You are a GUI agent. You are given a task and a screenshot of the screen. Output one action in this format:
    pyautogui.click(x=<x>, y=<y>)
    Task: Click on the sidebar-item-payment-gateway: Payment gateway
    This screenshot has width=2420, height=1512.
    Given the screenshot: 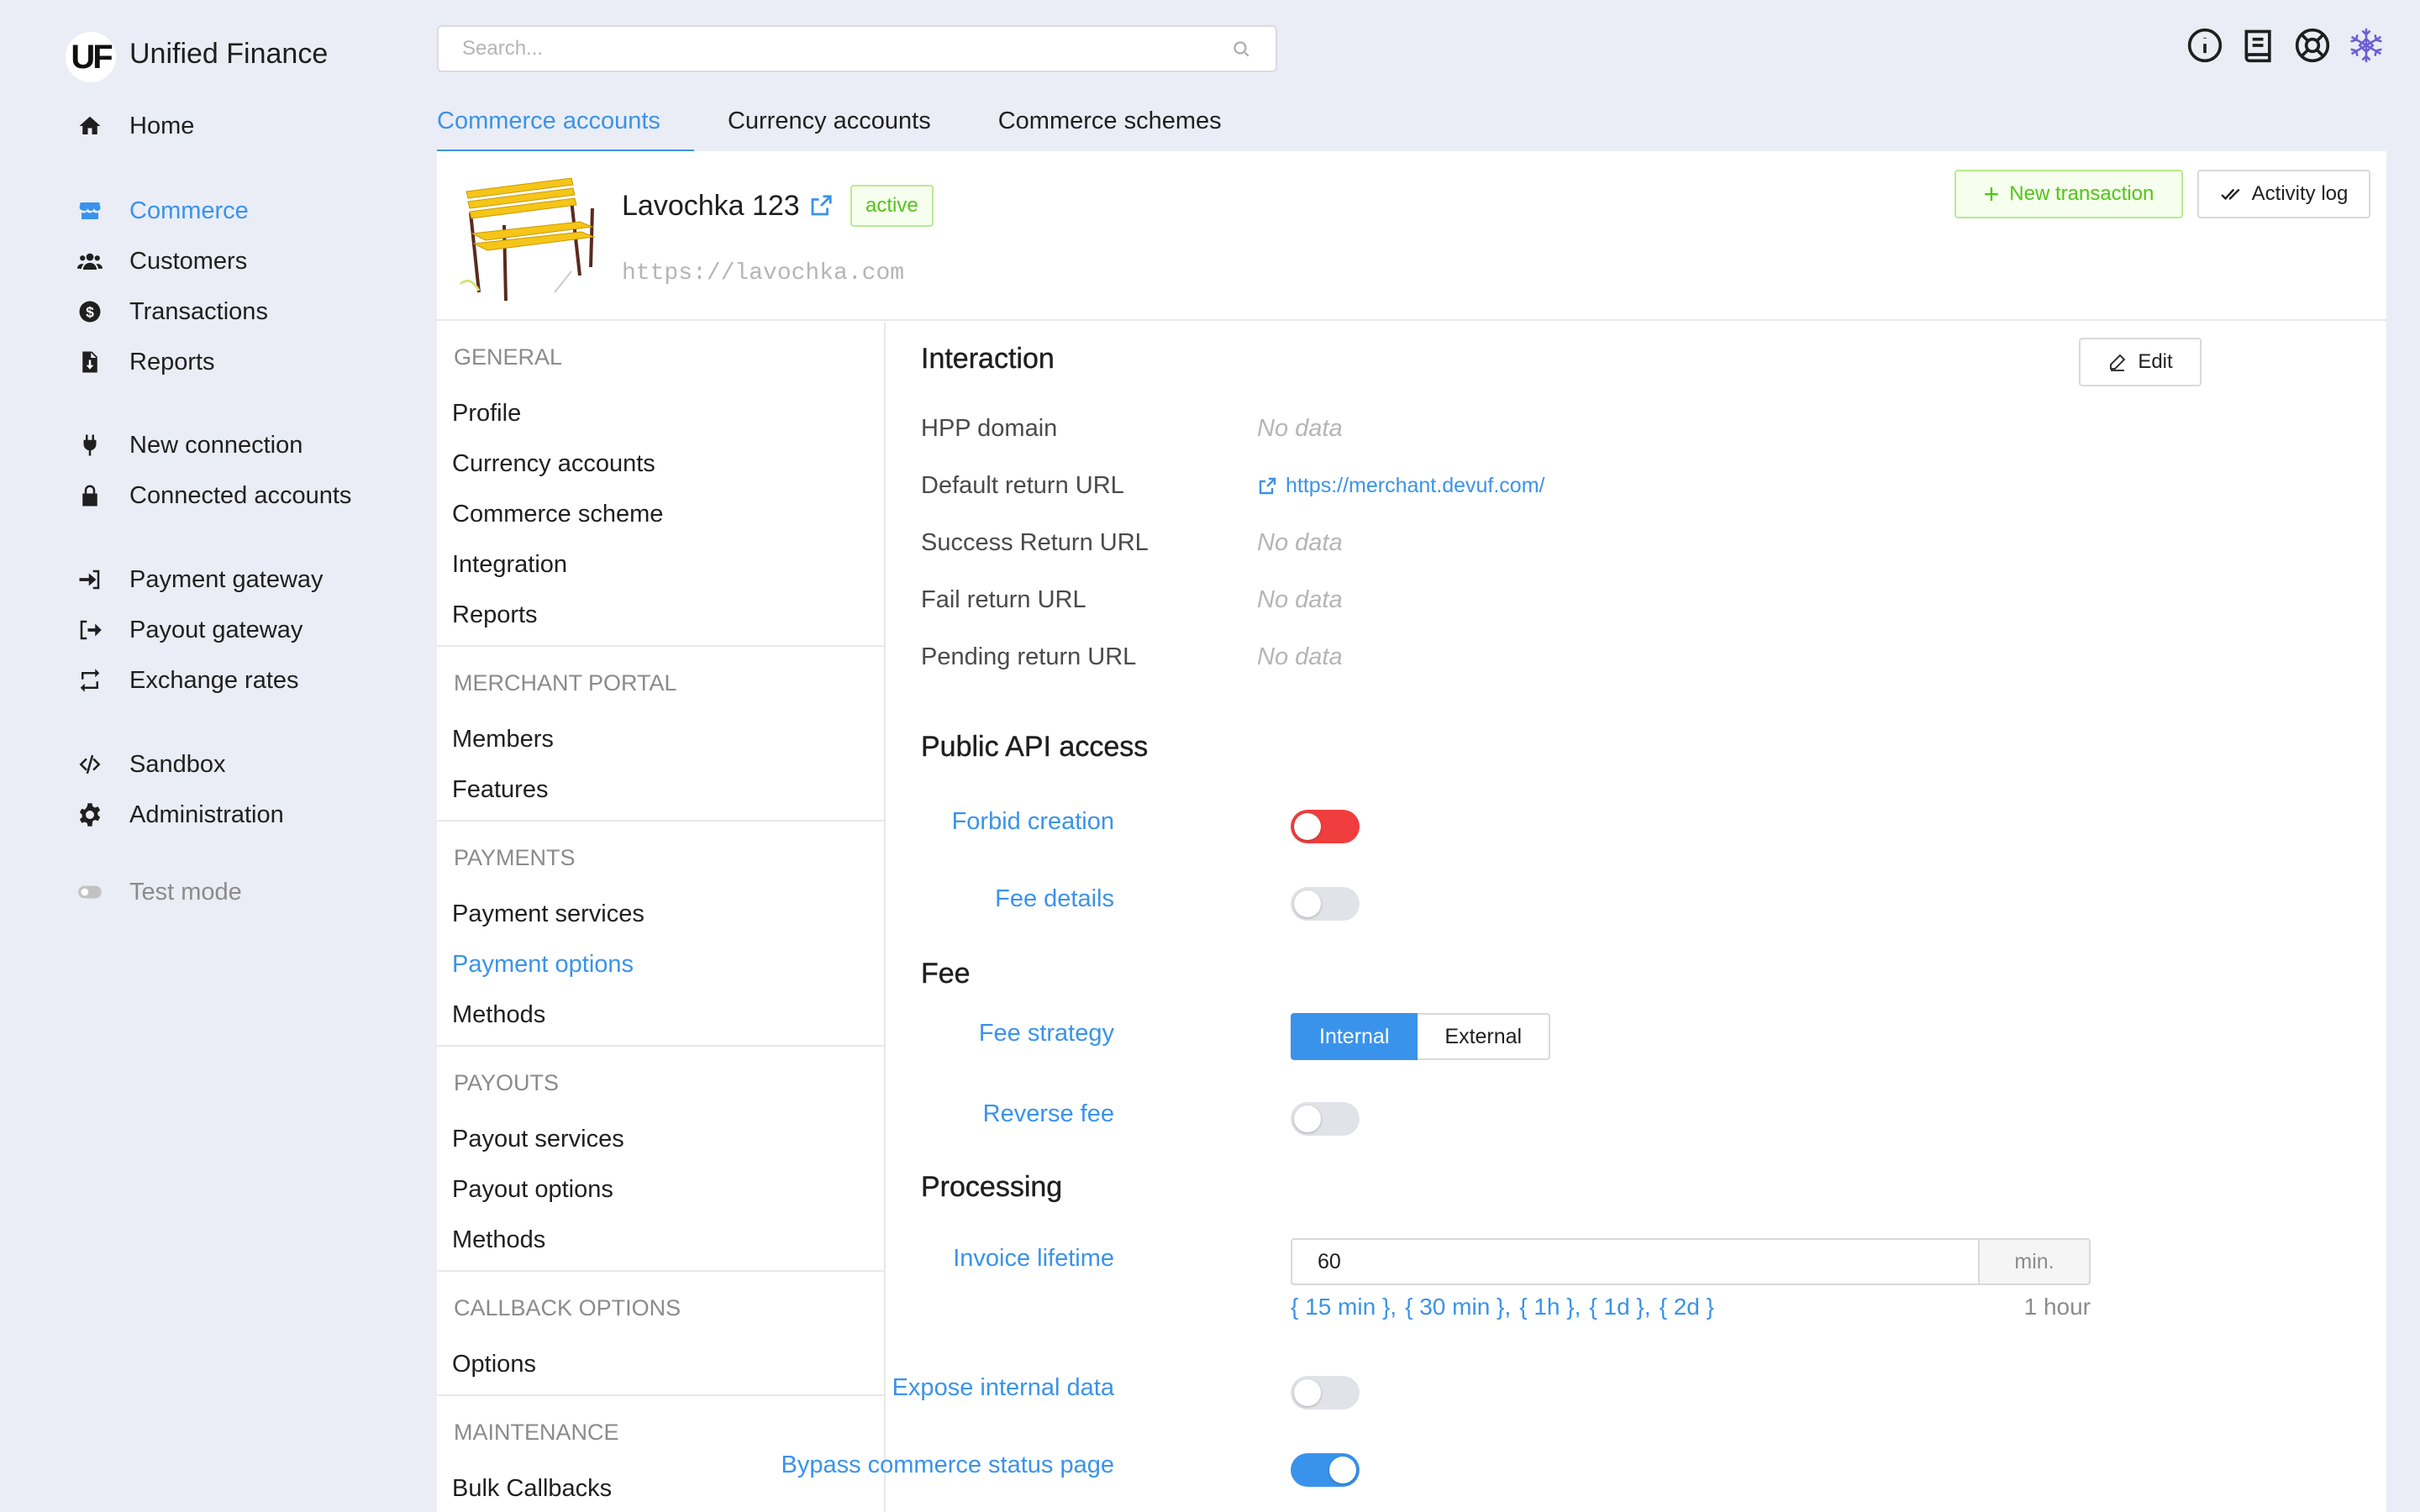 What is the action you would take?
    pyautogui.click(x=200, y=579)
    